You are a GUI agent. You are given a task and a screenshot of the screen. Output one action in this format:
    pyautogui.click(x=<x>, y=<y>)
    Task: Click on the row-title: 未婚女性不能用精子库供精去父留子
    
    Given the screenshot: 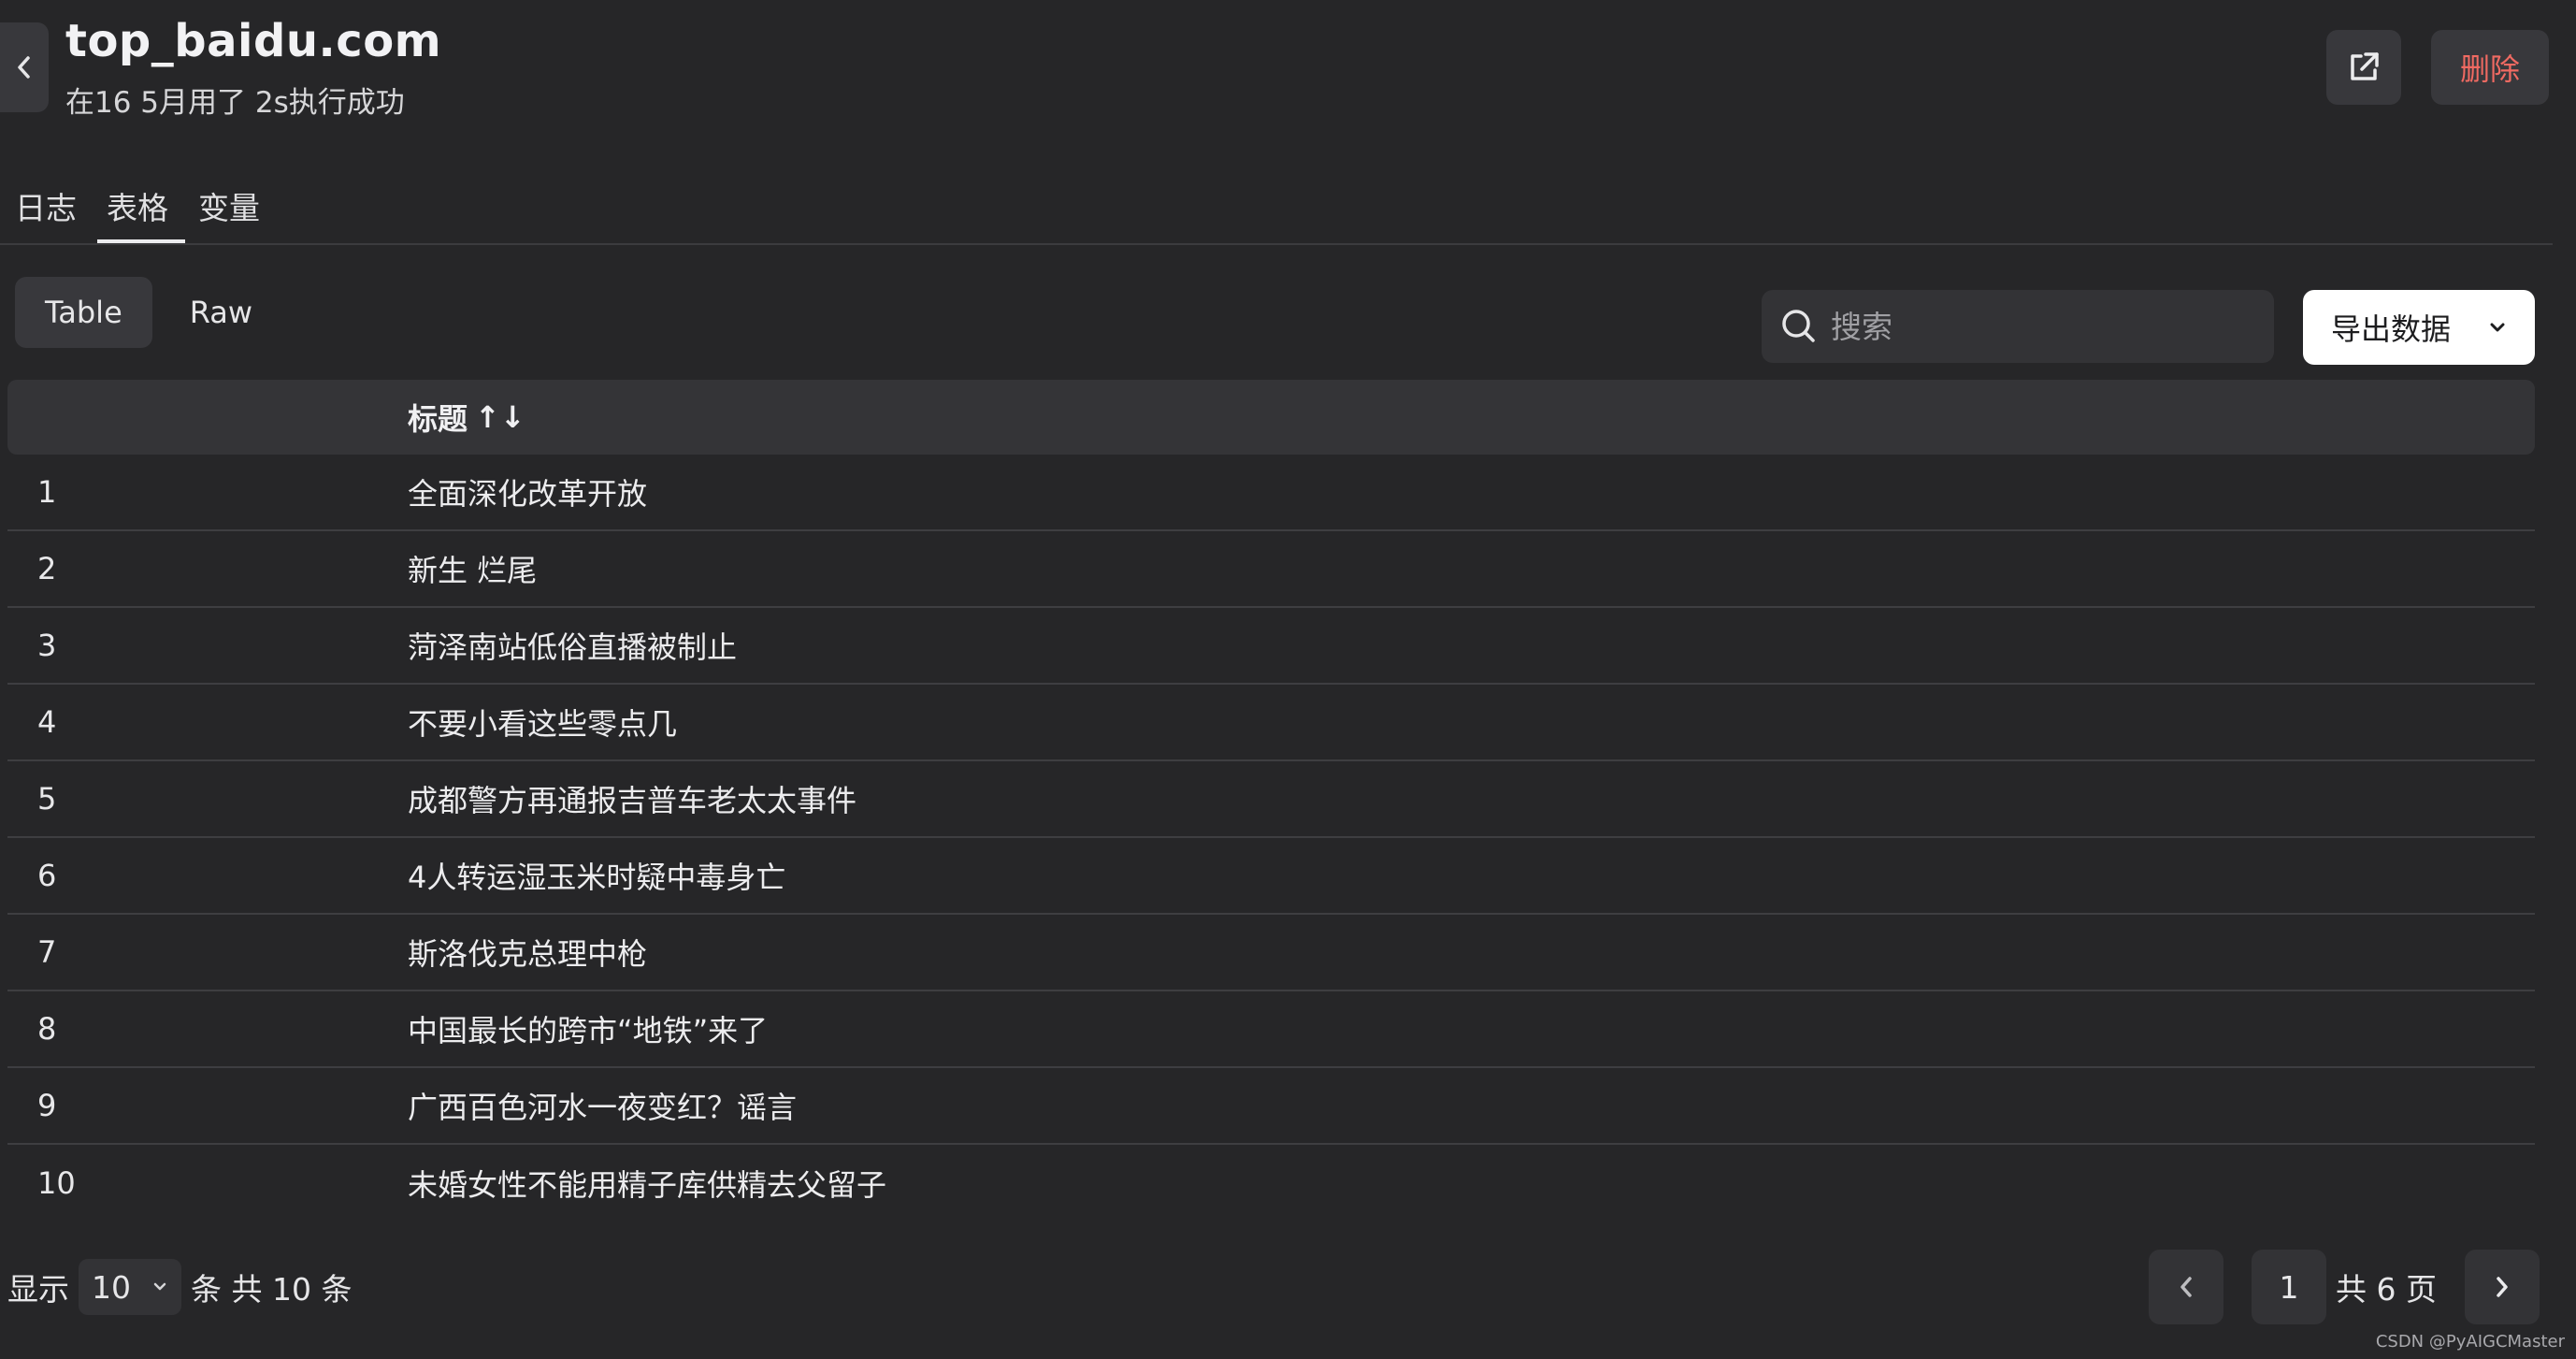 What is the action you would take?
    pyautogui.click(x=648, y=1185)
    